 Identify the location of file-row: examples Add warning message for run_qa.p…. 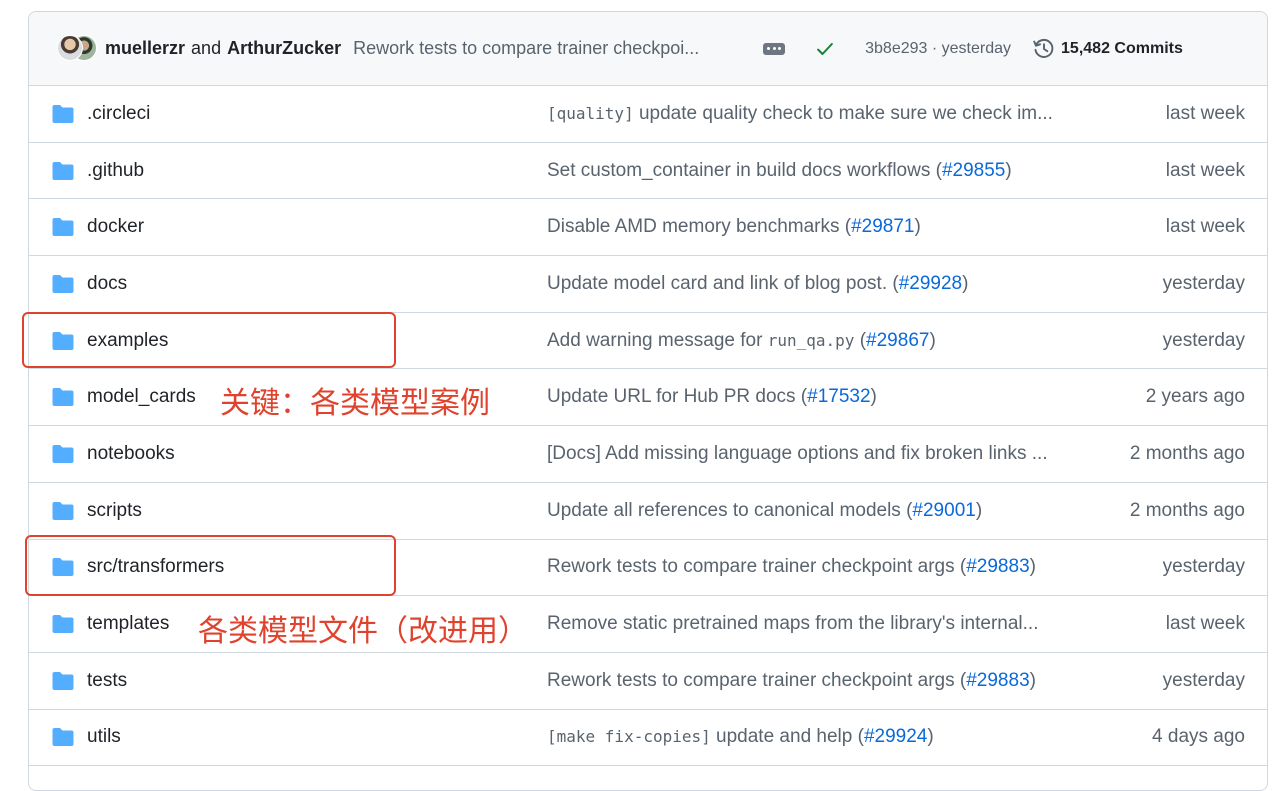
(648, 341).